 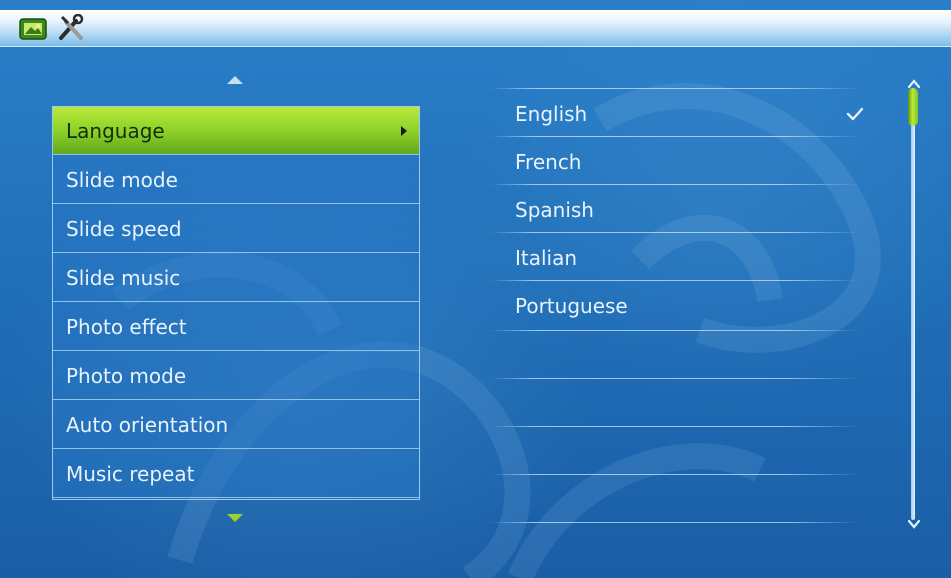 What do you see at coordinates (855, 114) in the screenshot?
I see `checkmark-icon` at bounding box center [855, 114].